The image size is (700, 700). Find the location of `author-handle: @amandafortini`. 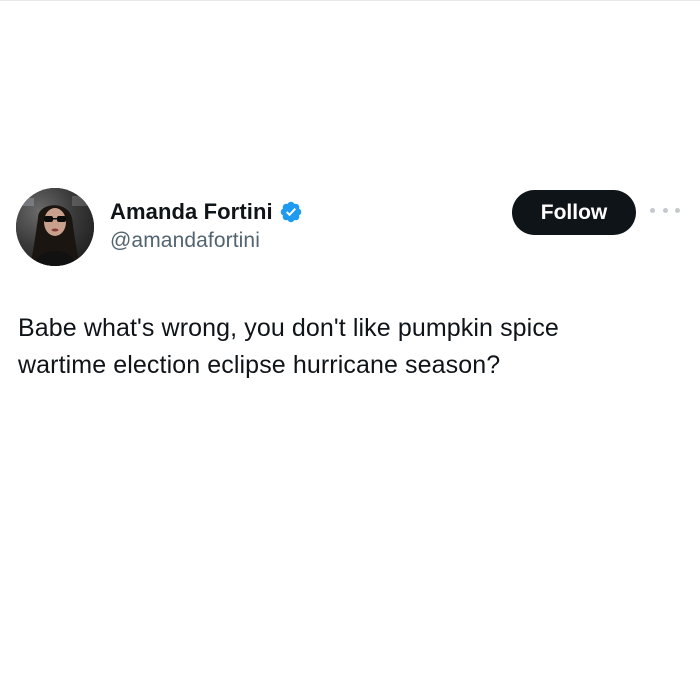

author-handle: @amandafortini is located at coordinates (185, 241).